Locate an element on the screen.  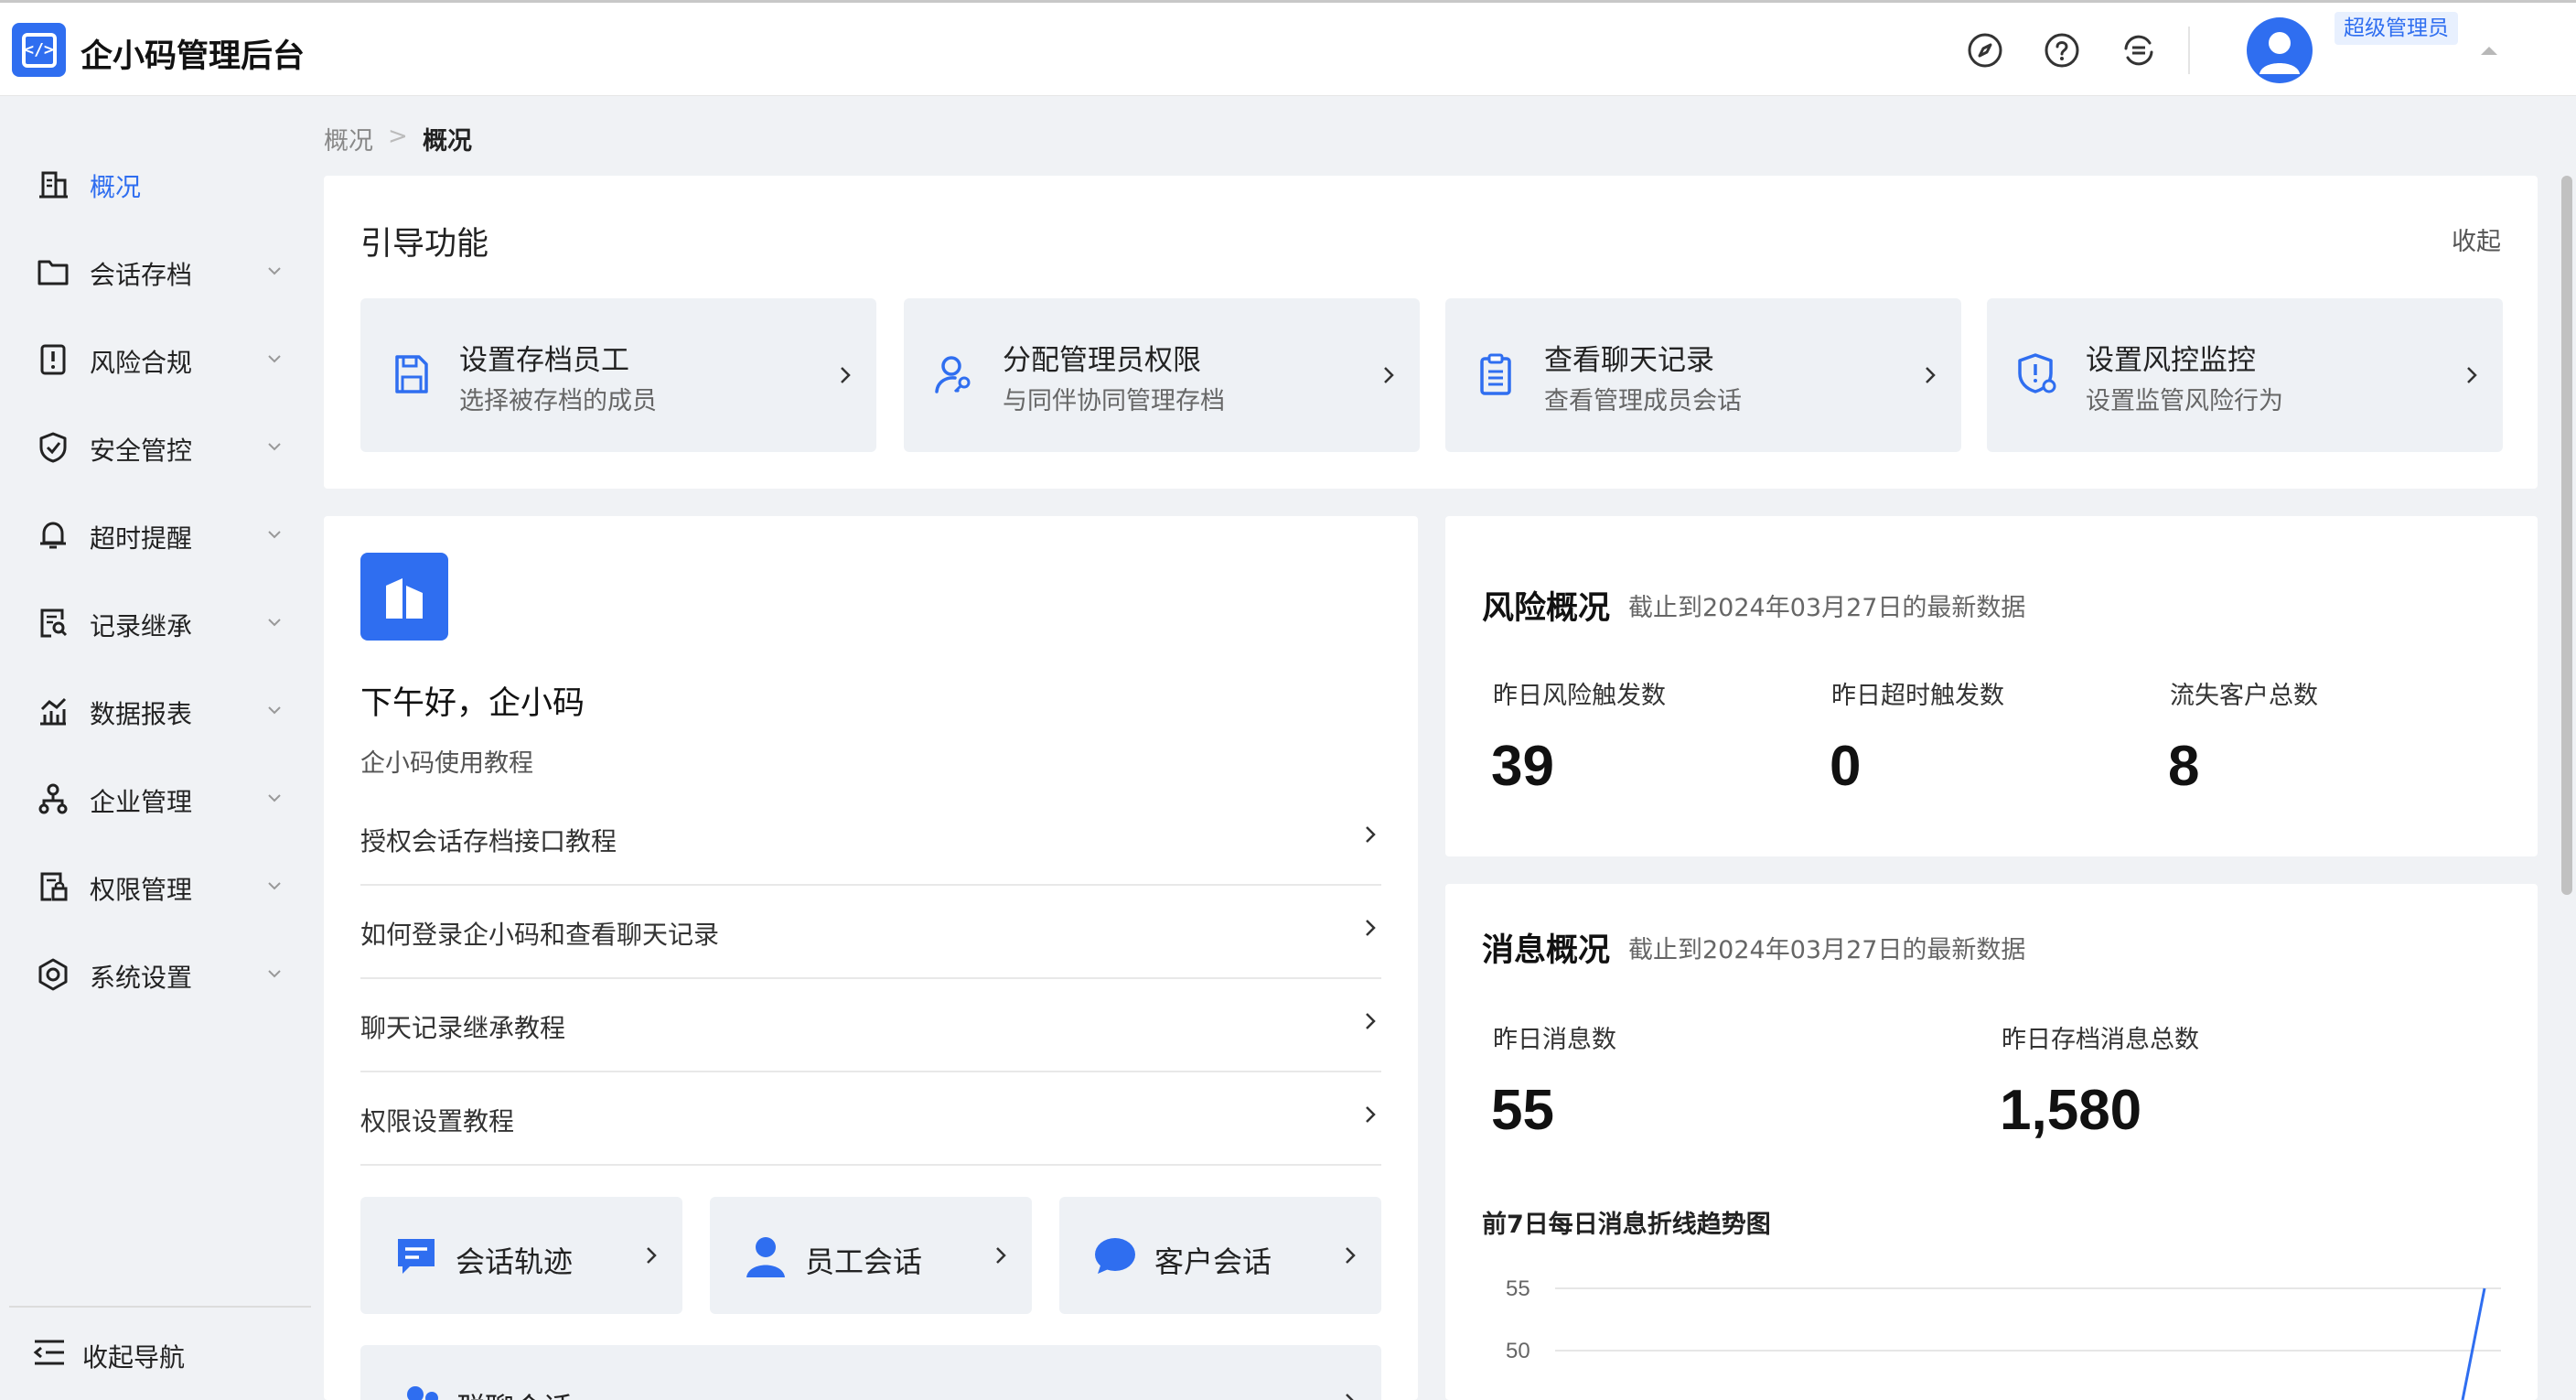
help-icon is located at coordinates (2062, 50).